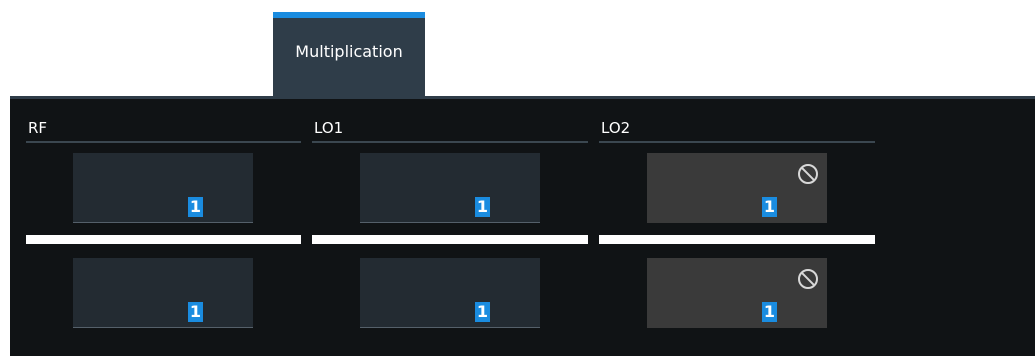 The image size is (1035, 356). What do you see at coordinates (450, 131) in the screenshot?
I see `column-header-lo1: LO1` at bounding box center [450, 131].